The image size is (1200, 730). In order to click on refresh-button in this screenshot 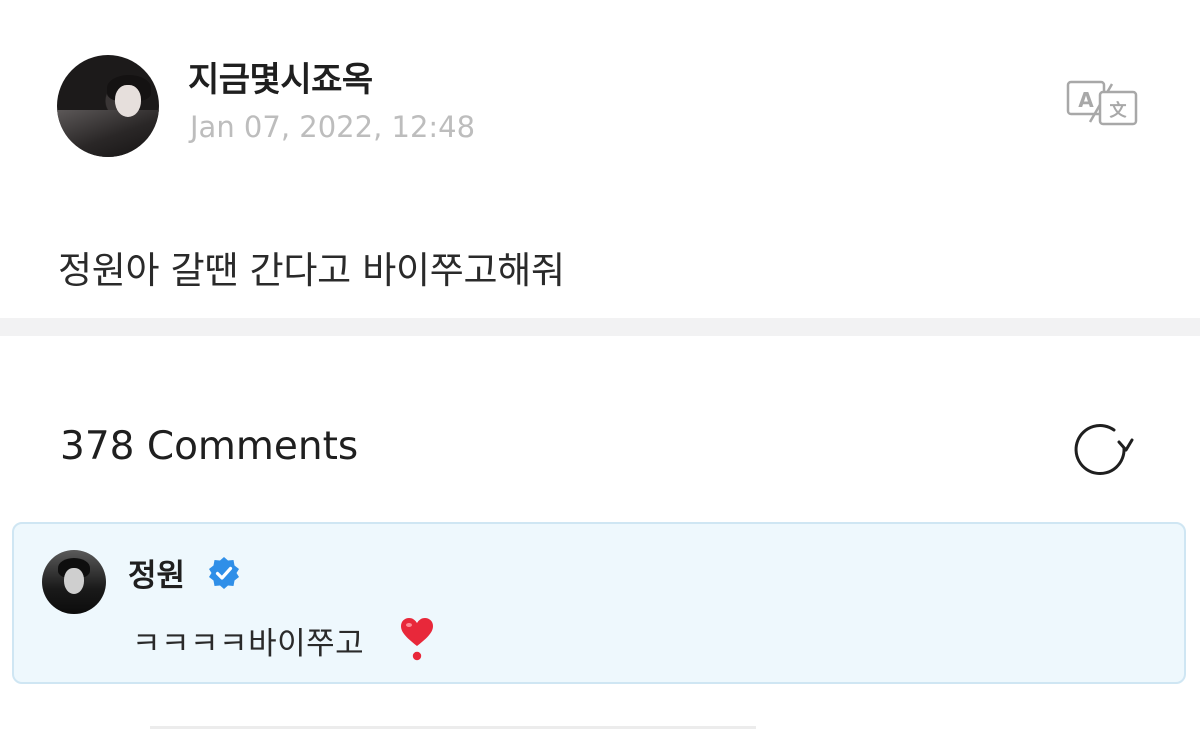, I will do `click(1102, 450)`.